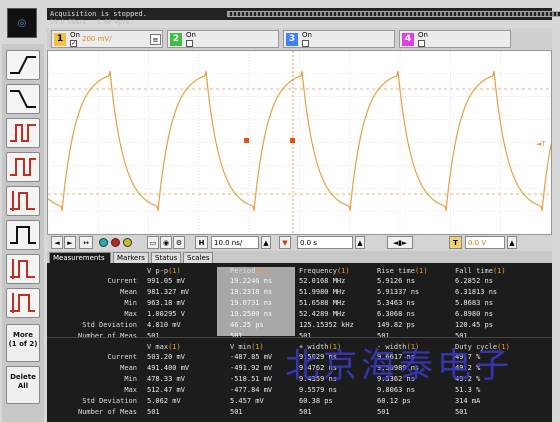 The height and width of the screenshot is (422, 560). What do you see at coordinates (23, 133) in the screenshot?
I see `pulse-trigger-button` at bounding box center [23, 133].